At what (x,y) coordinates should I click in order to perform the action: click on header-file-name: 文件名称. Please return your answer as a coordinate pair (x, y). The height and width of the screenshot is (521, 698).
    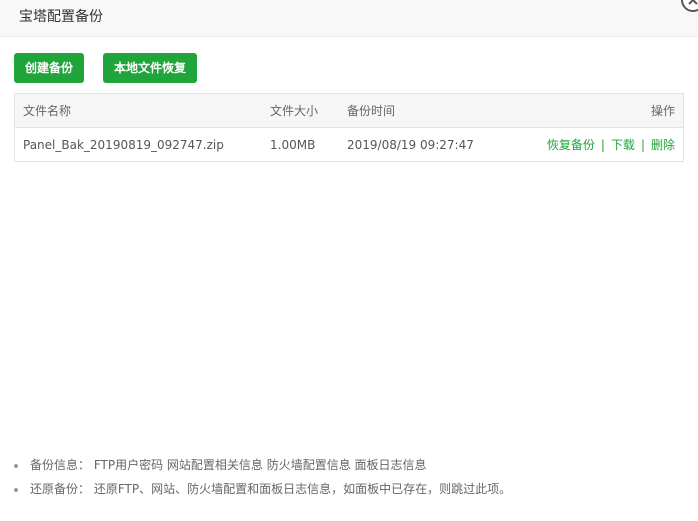
    Looking at the image, I should click on (47, 111).